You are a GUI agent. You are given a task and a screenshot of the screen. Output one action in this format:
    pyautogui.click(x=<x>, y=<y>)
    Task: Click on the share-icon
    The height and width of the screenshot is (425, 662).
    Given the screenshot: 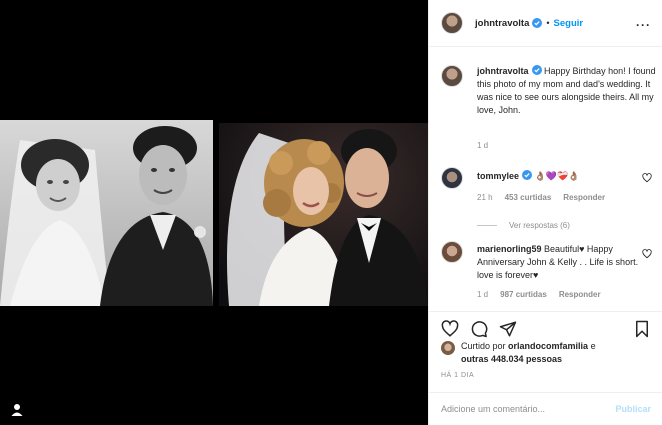 What is the action you would take?
    pyautogui.click(x=508, y=329)
    